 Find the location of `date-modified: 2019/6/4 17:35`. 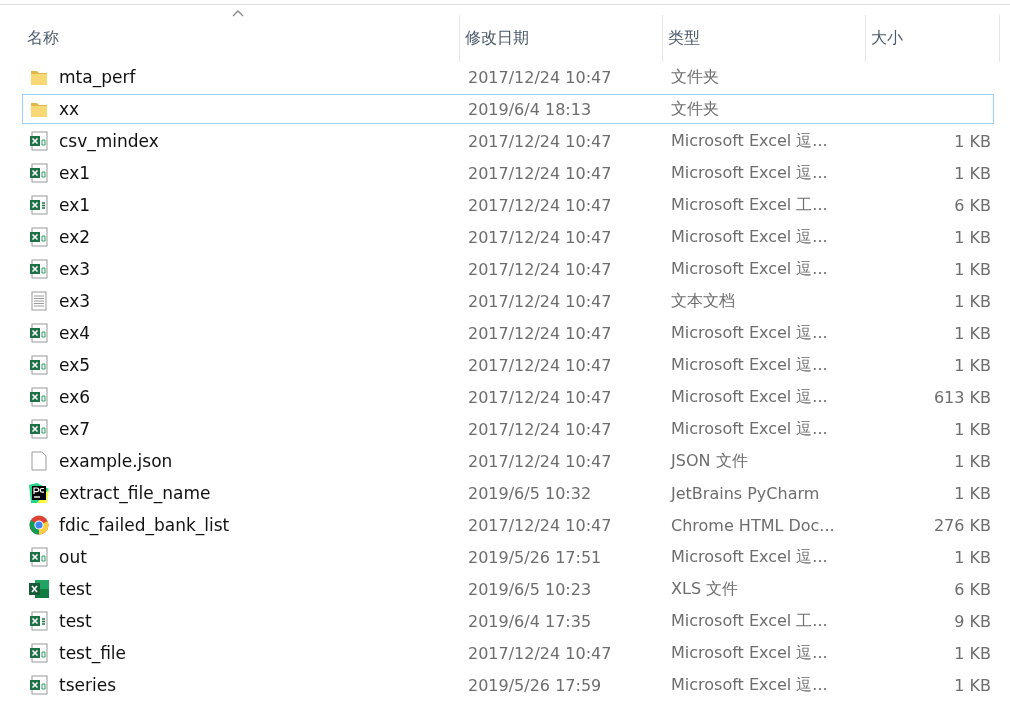

date-modified: 2019/6/4 17:35 is located at coordinates (530, 621).